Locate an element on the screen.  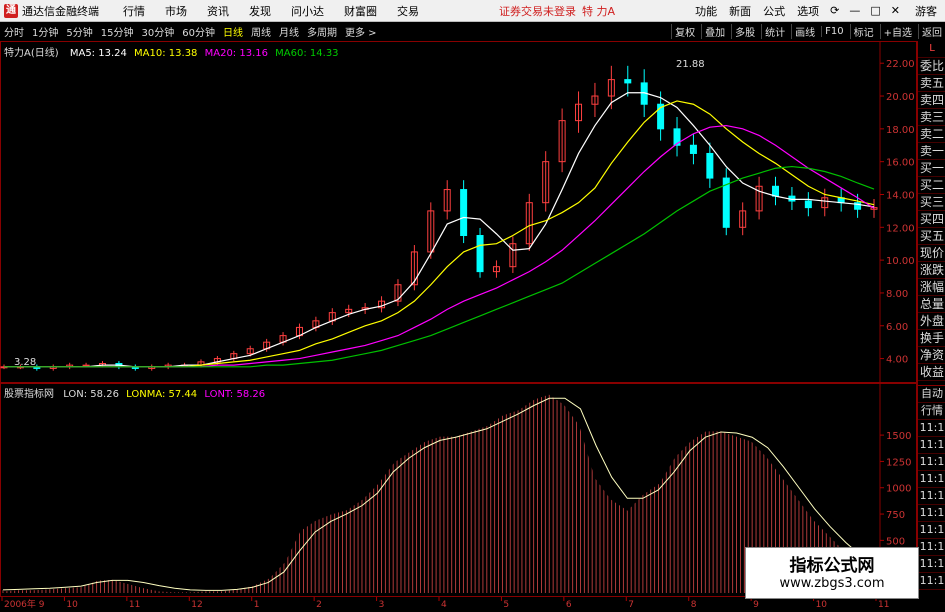
side-item: 卖四 is located at coordinates (931, 100).